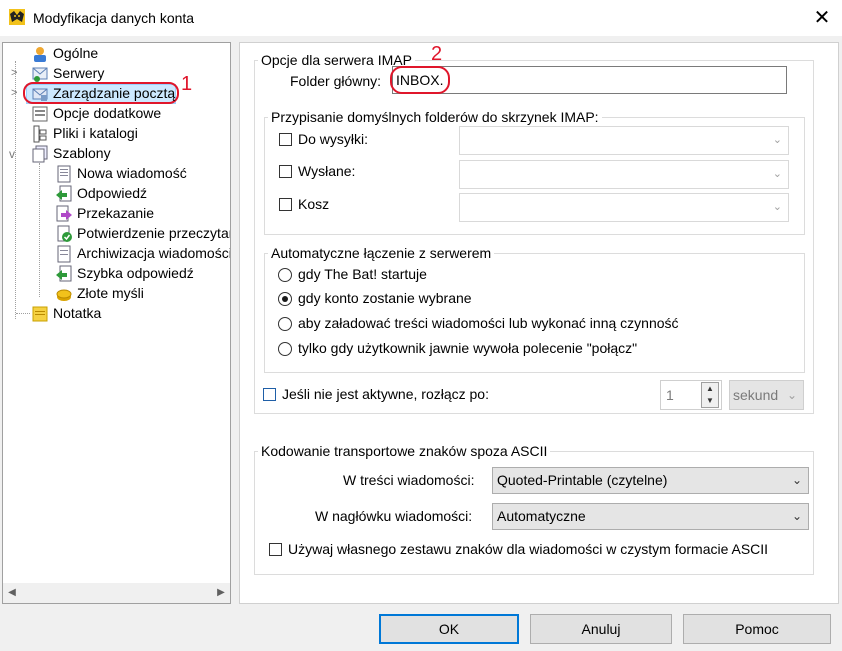  Describe the element at coordinates (710, 389) in the screenshot. I see `stepper-up-icon: ▲` at that location.